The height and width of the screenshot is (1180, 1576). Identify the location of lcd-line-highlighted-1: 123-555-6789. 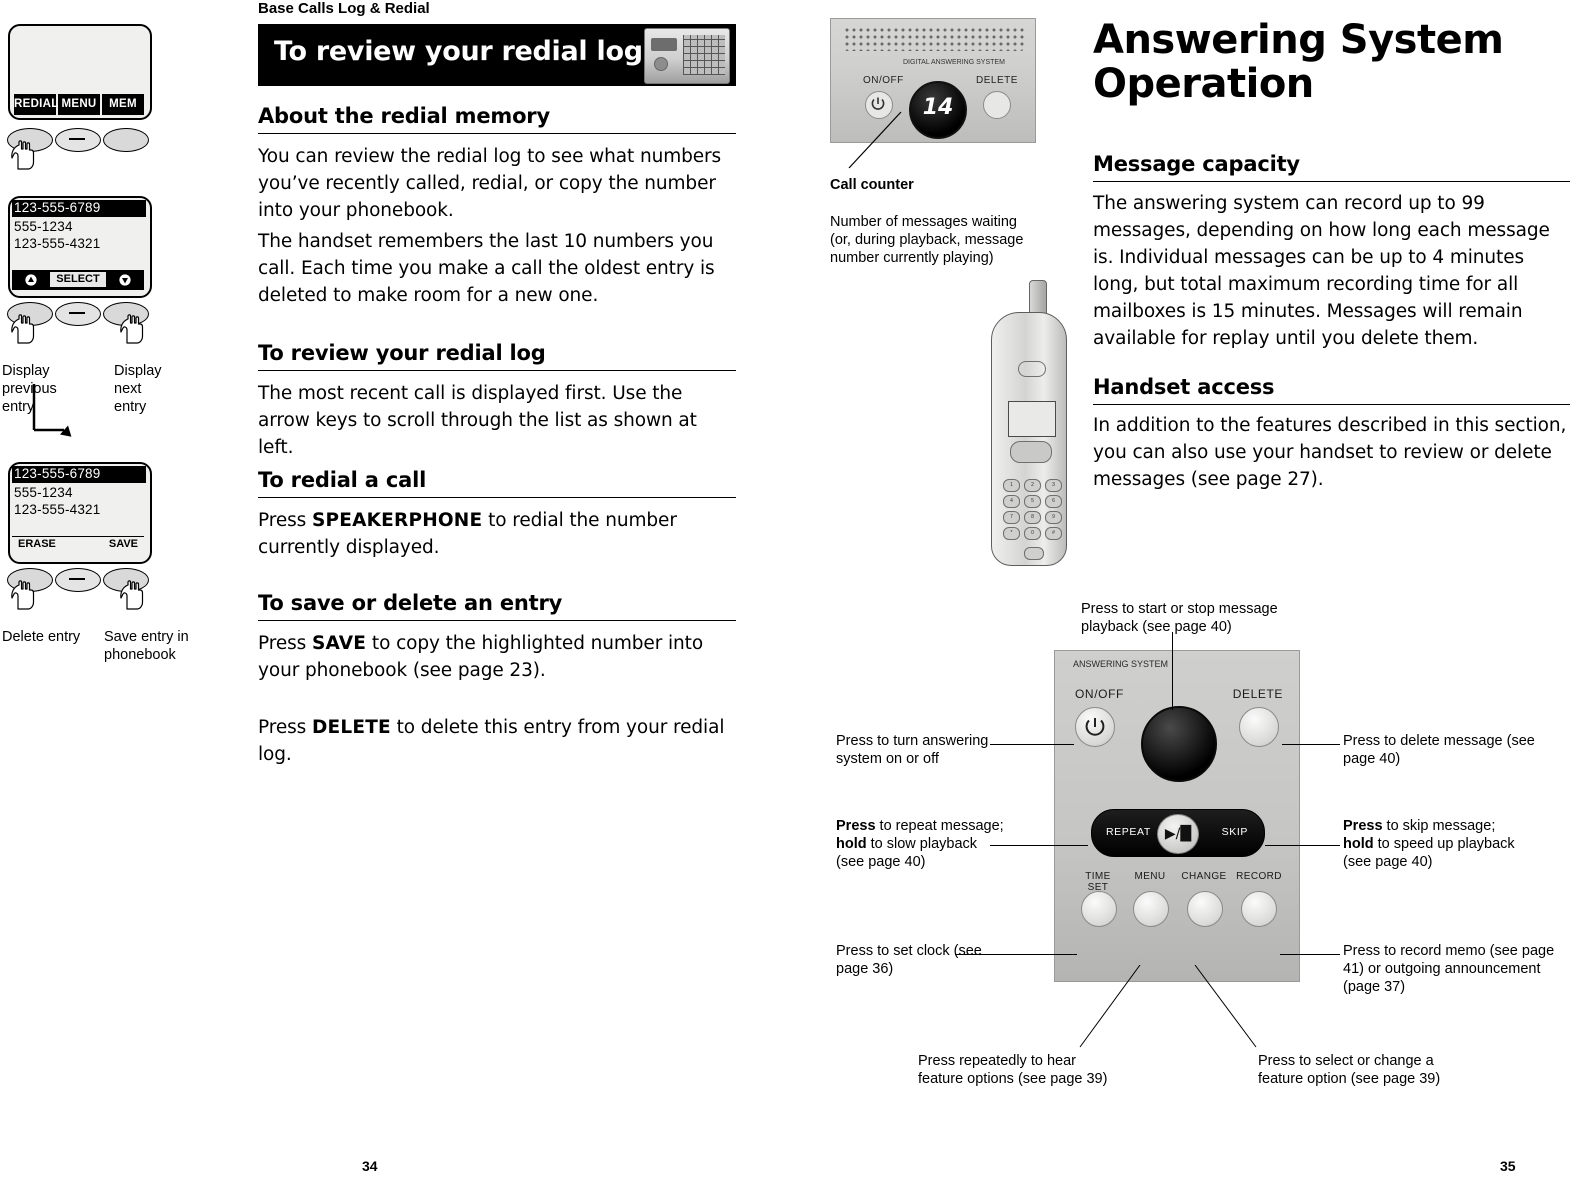
(79, 208).